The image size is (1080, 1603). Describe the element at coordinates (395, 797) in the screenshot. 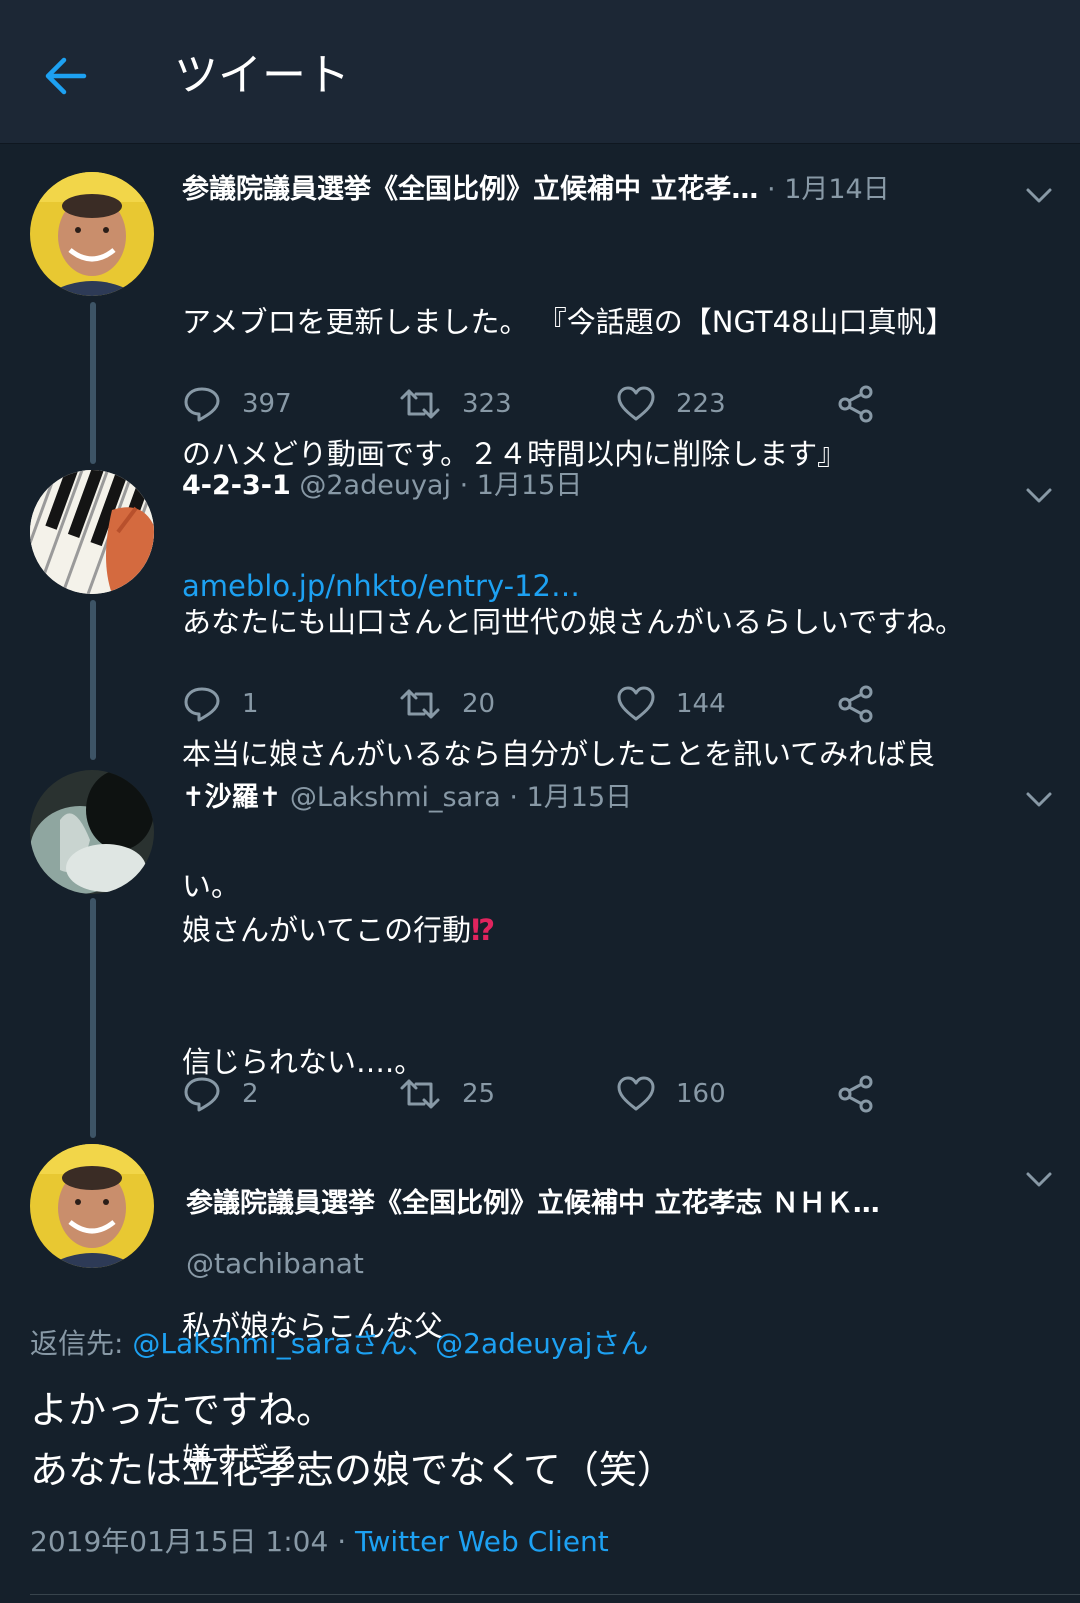

I see `author-handle: @Lakshmi_sara` at that location.